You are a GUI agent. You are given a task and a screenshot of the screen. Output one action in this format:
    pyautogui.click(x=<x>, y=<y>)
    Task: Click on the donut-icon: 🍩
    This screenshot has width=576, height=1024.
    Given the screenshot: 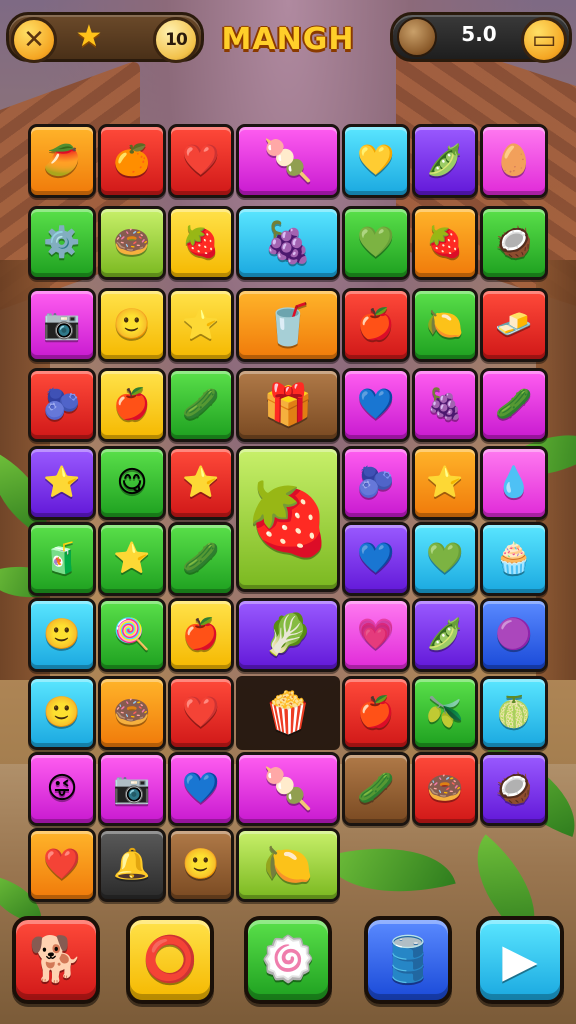 What is the action you would take?
    pyautogui.click(x=132, y=242)
    